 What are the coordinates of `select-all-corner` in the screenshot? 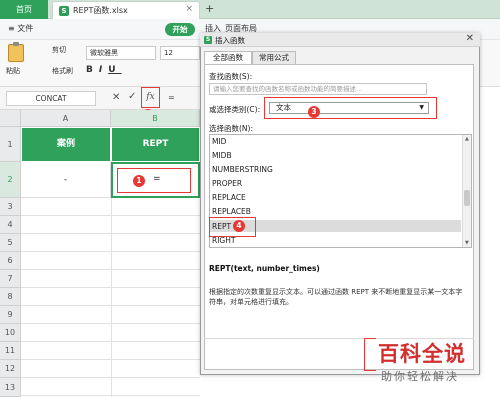 It's located at (10, 118).